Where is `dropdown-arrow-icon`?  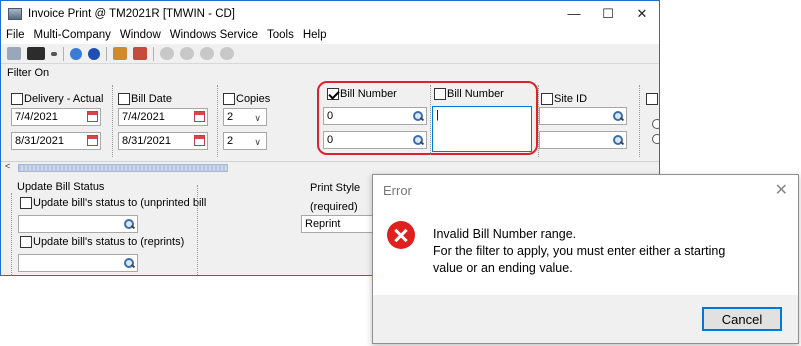
dropdown-arrow-icon is located at coordinates (54, 53).